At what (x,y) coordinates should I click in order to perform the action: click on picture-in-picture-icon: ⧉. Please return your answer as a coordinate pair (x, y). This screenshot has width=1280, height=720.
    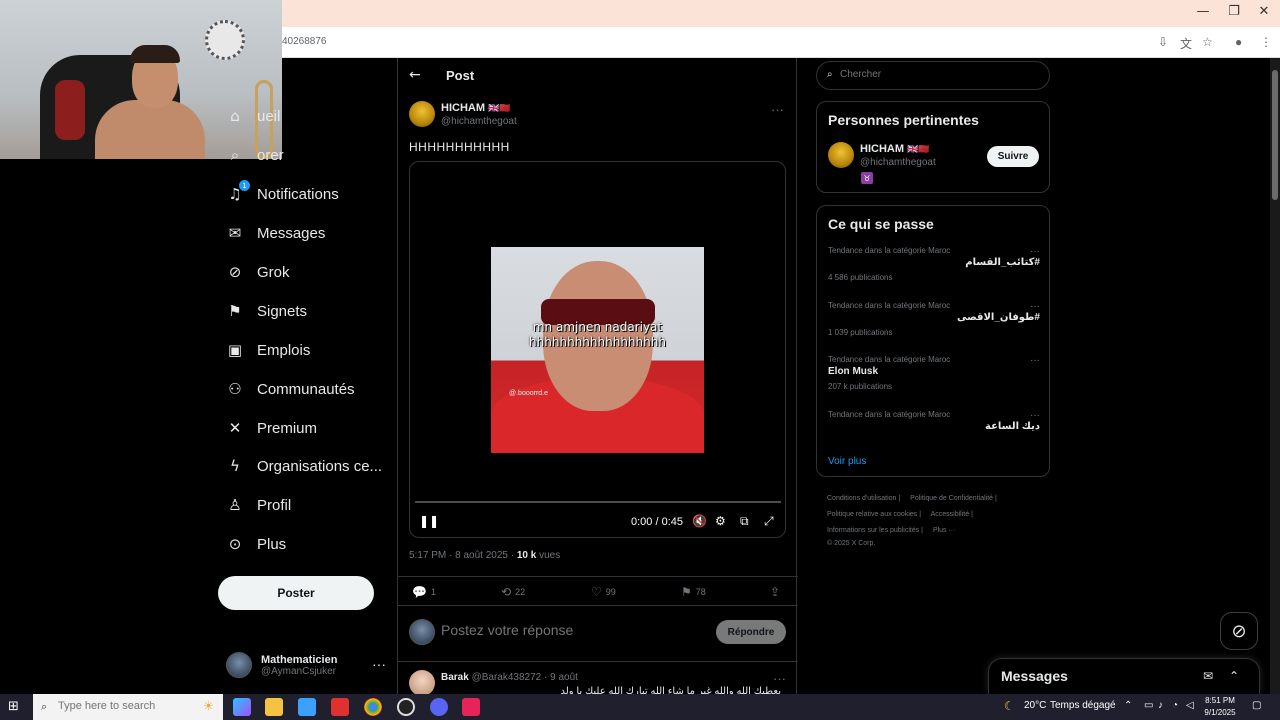
    Looking at the image, I should click on (744, 521).